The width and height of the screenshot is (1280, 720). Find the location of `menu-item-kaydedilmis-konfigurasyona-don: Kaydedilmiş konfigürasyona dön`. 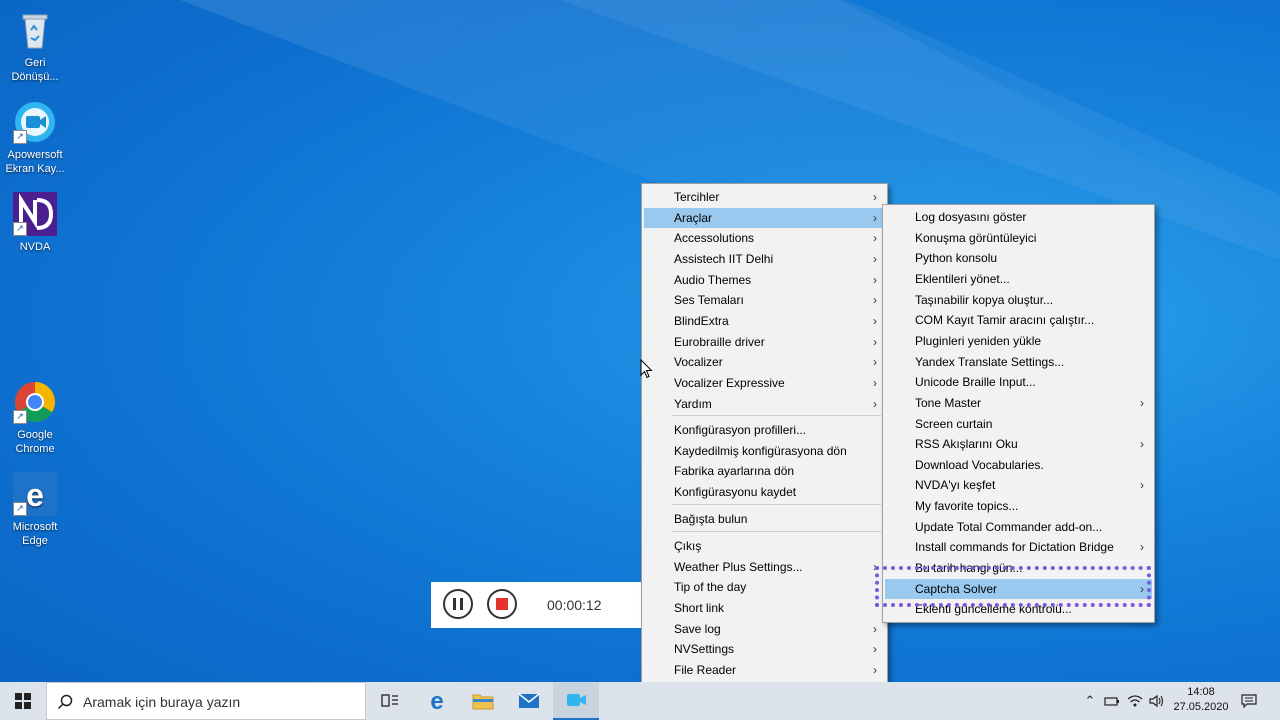

menu-item-kaydedilmis-konfigurasyona-don: Kaydedilmiş konfigürasyona dön is located at coordinates (764, 451).